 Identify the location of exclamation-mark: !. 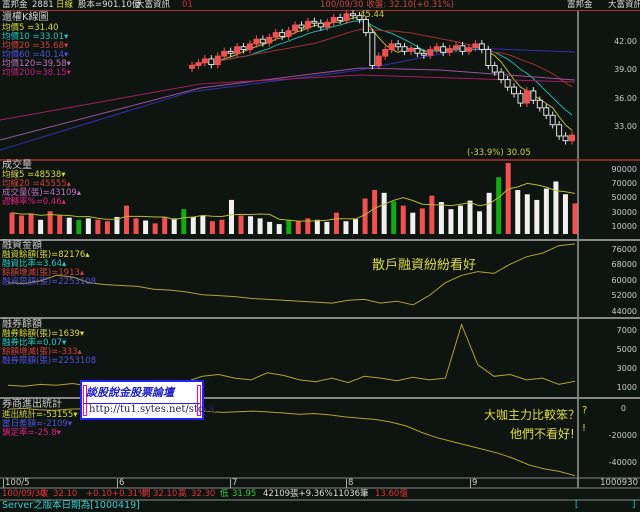
(584, 428).